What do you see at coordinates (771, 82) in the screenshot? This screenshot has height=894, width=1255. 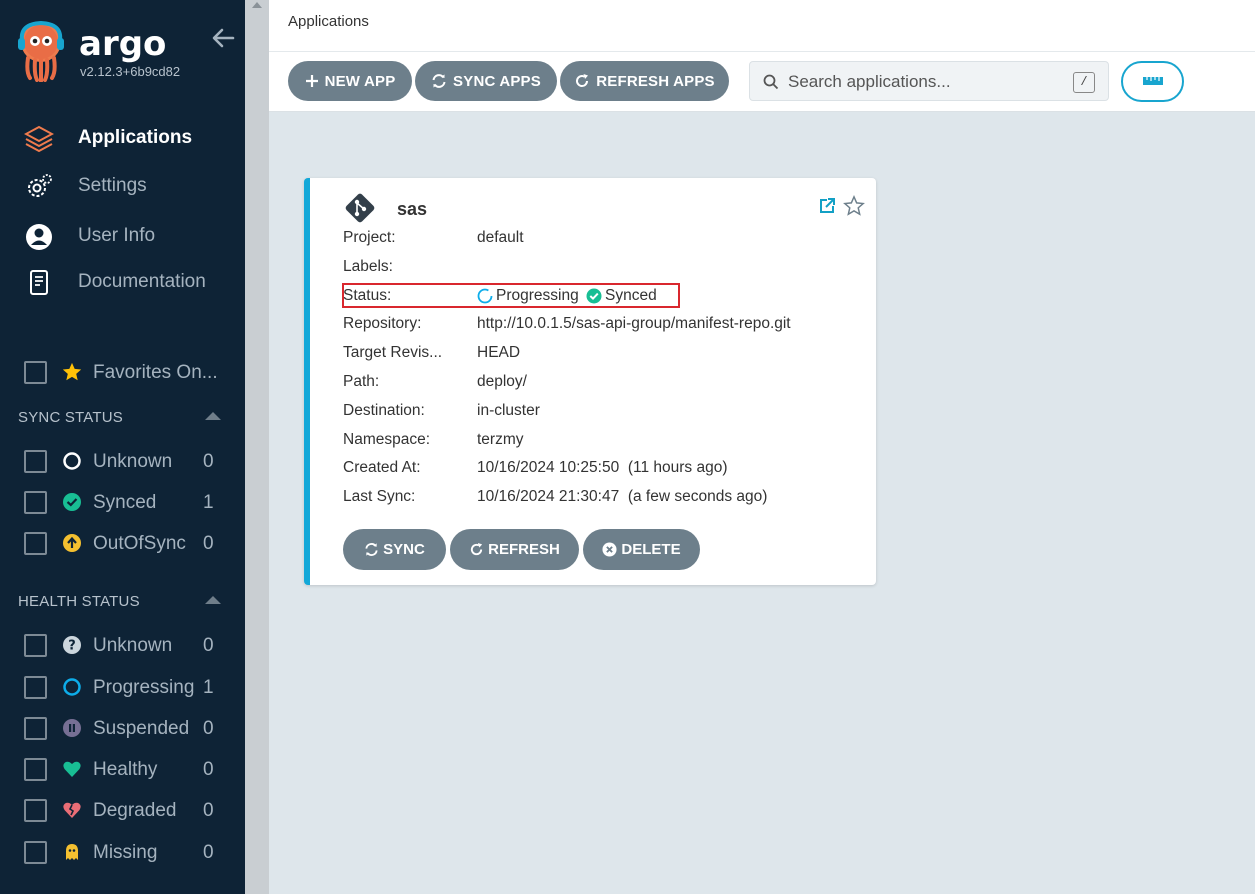 I see `search-icon` at bounding box center [771, 82].